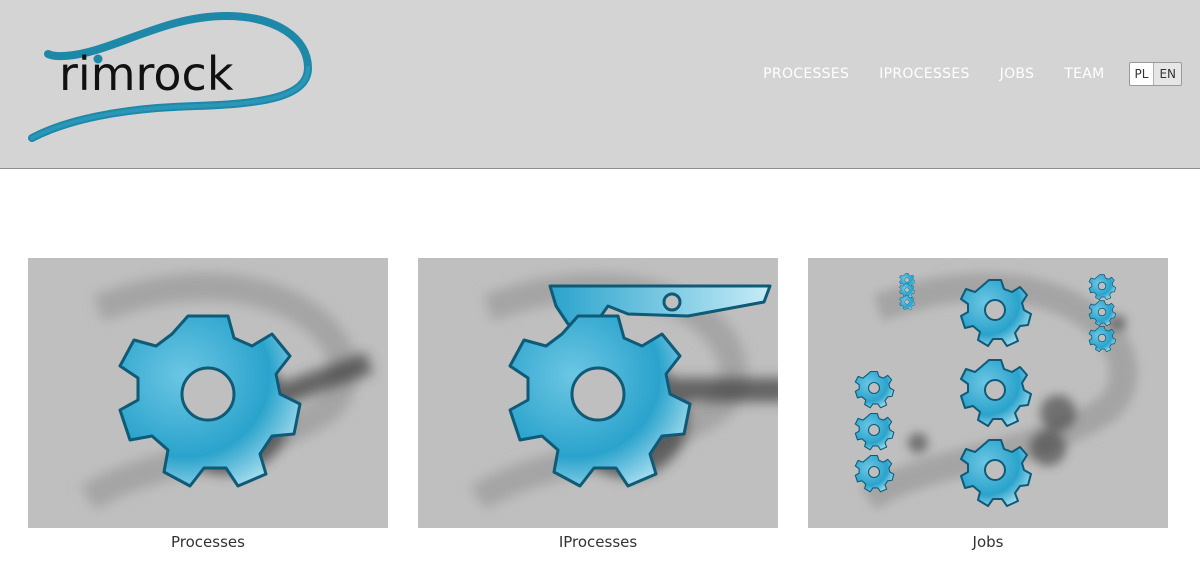 Image resolution: width=1200 pixels, height=578 pixels. What do you see at coordinates (1167, 74) in the screenshot?
I see `language-en-button: EN` at bounding box center [1167, 74].